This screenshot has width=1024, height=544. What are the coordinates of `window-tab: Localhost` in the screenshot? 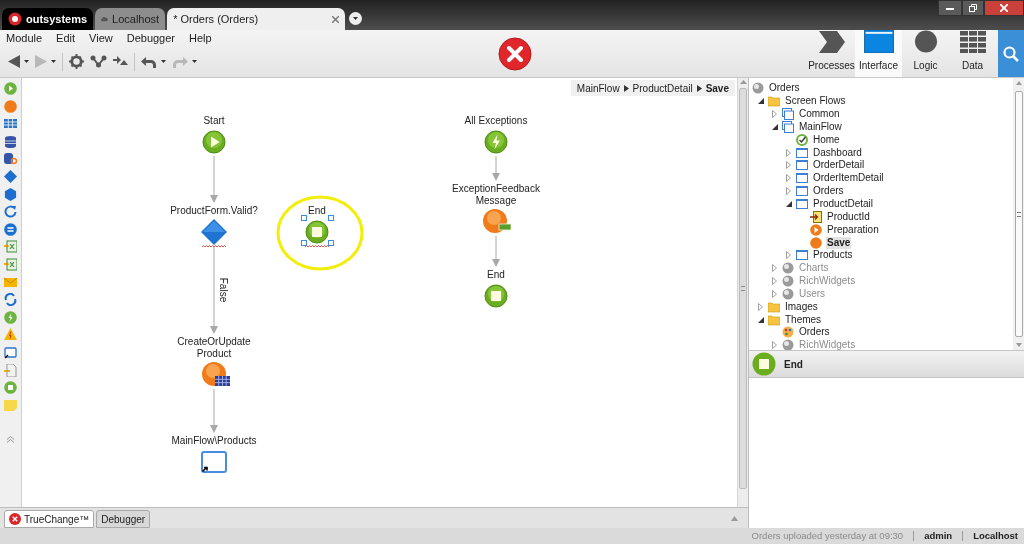 It's located at (130, 19).